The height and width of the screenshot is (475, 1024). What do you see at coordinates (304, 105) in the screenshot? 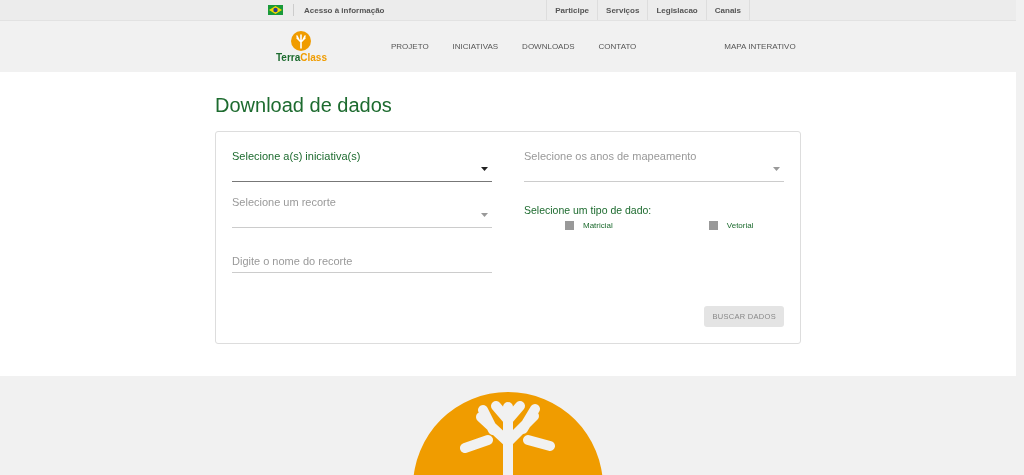
I see `page-title: Download de dados` at bounding box center [304, 105].